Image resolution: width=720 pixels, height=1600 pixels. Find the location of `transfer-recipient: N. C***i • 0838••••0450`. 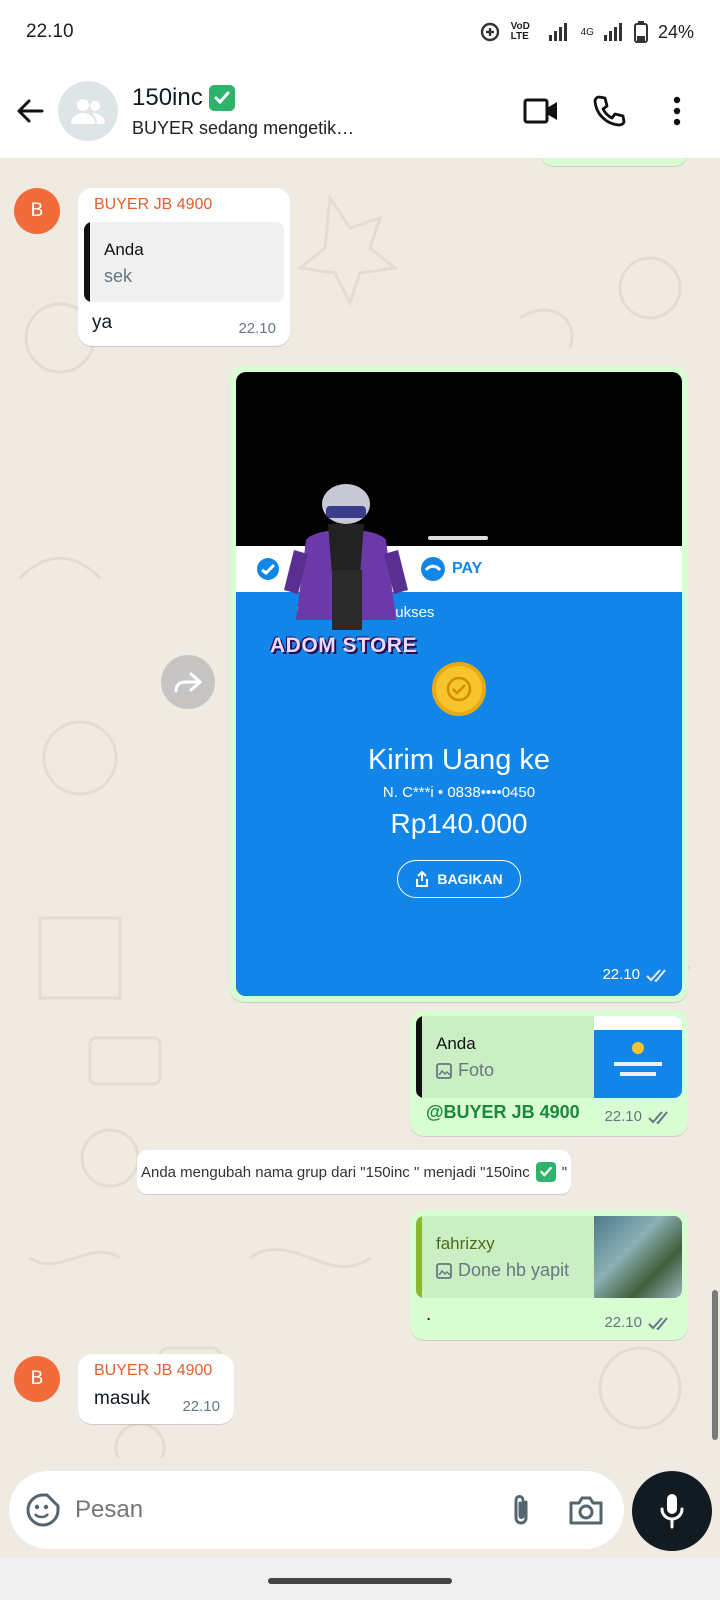

transfer-recipient: N. C***i • 0838••••0450 is located at coordinates (459, 792).